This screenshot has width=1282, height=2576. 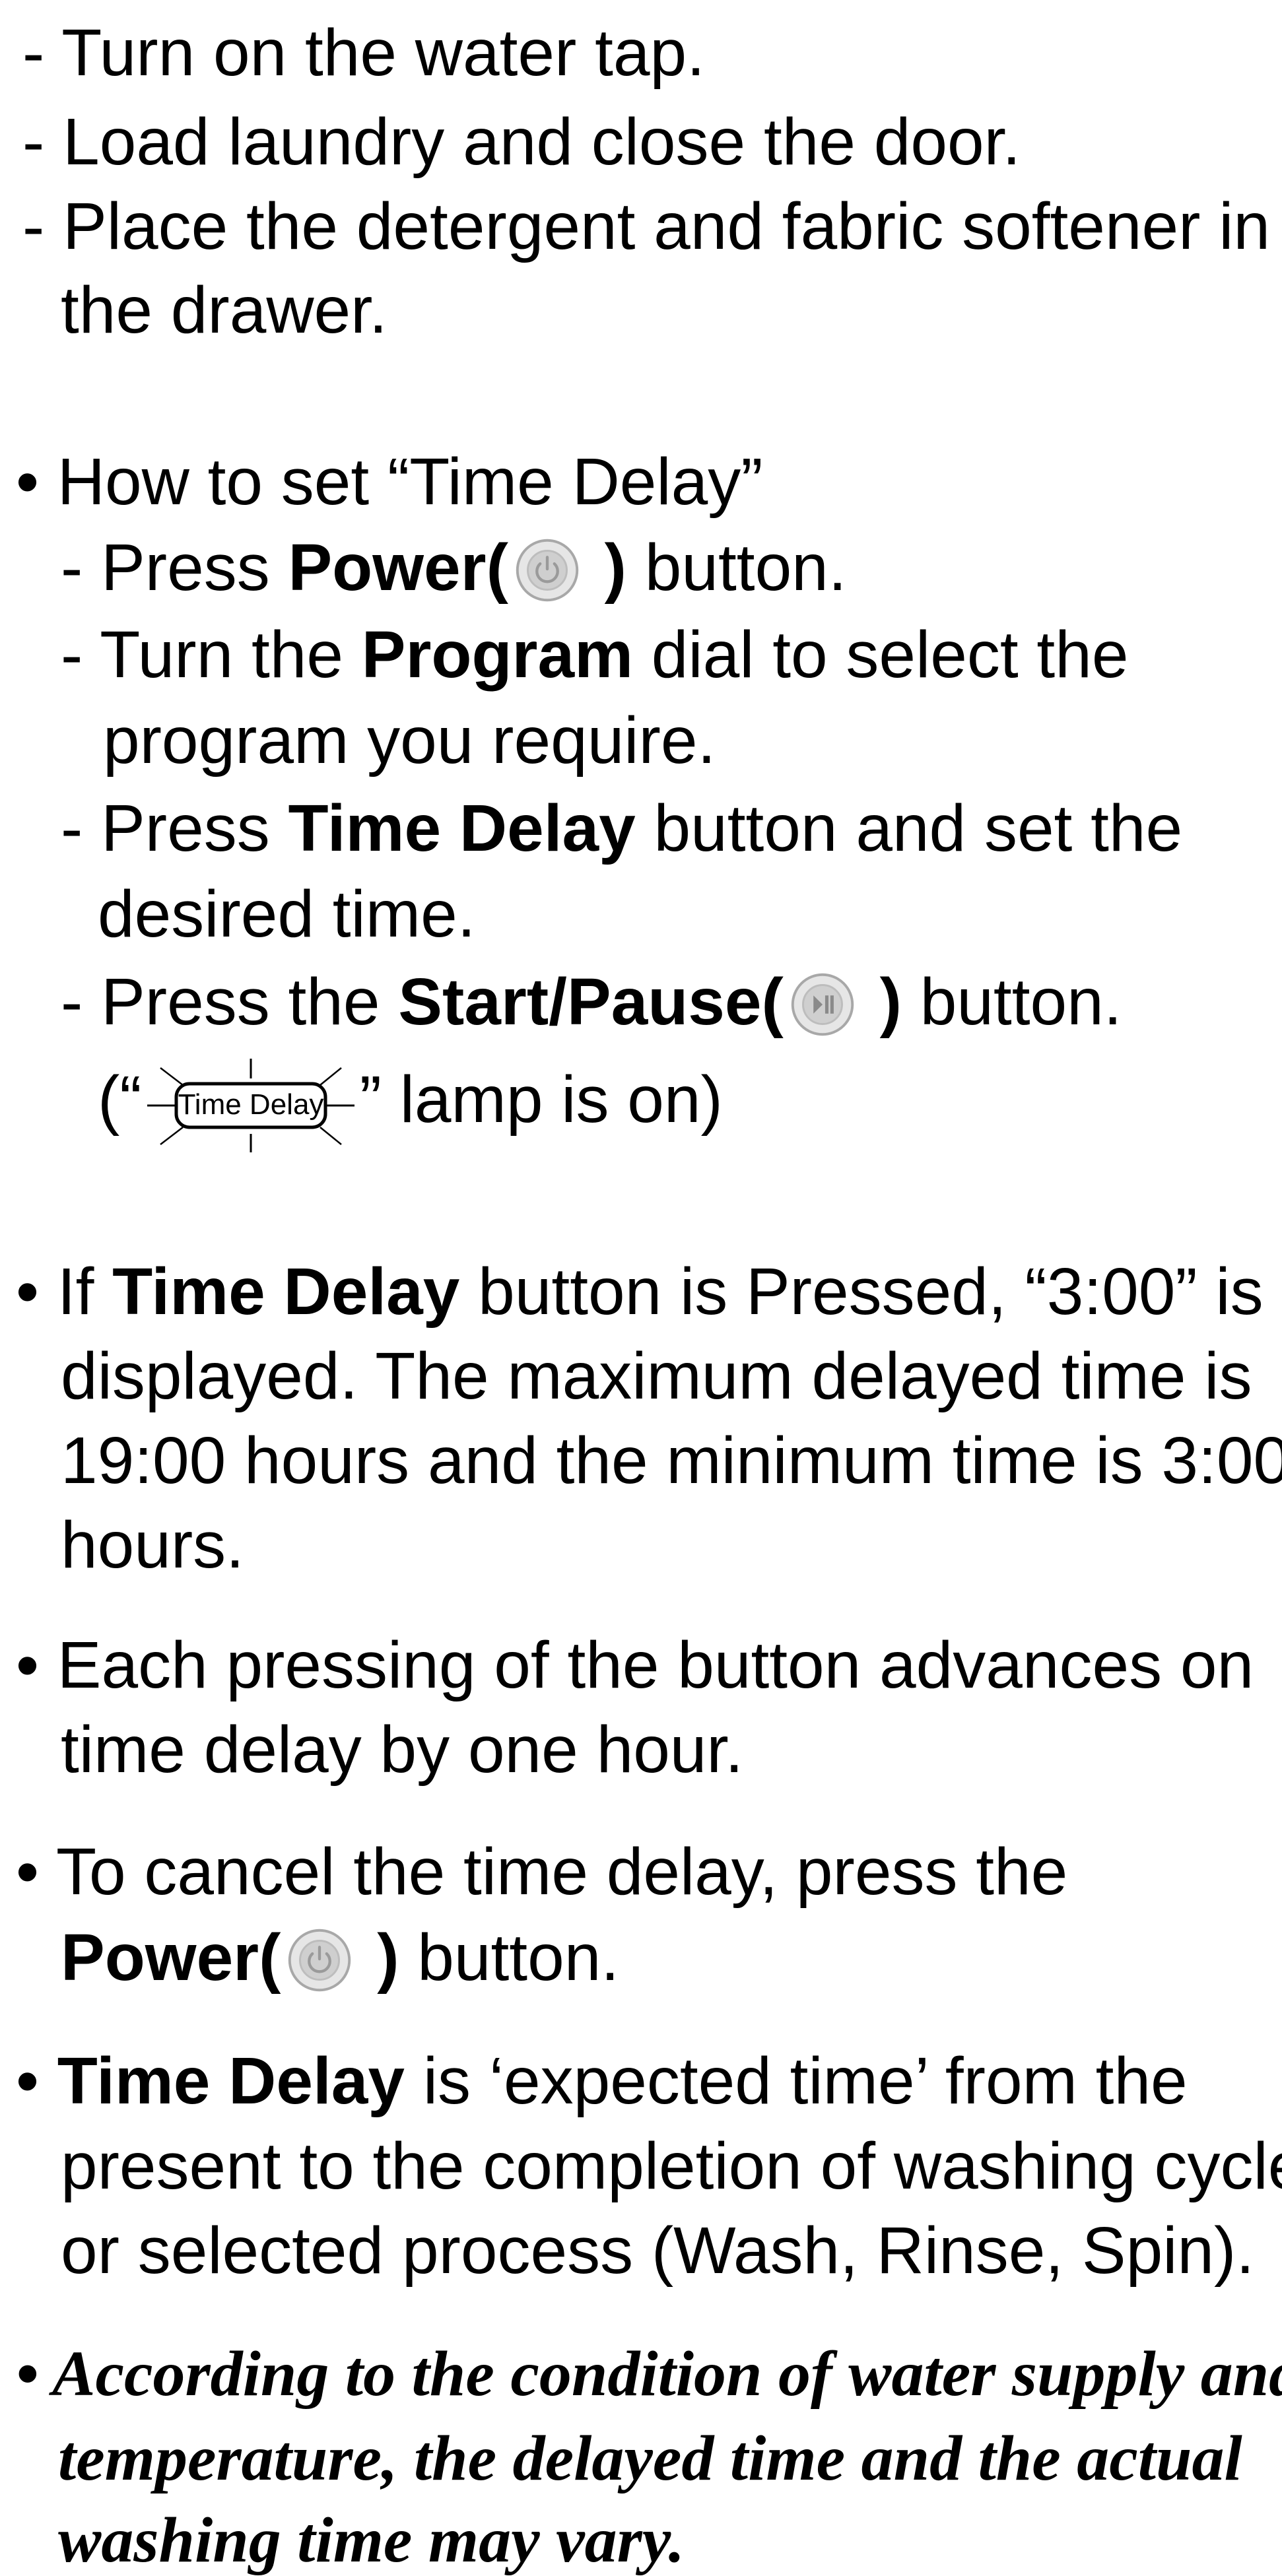 I want to click on instruction-press-time-delay-cont: desired time., so click(x=287, y=914).